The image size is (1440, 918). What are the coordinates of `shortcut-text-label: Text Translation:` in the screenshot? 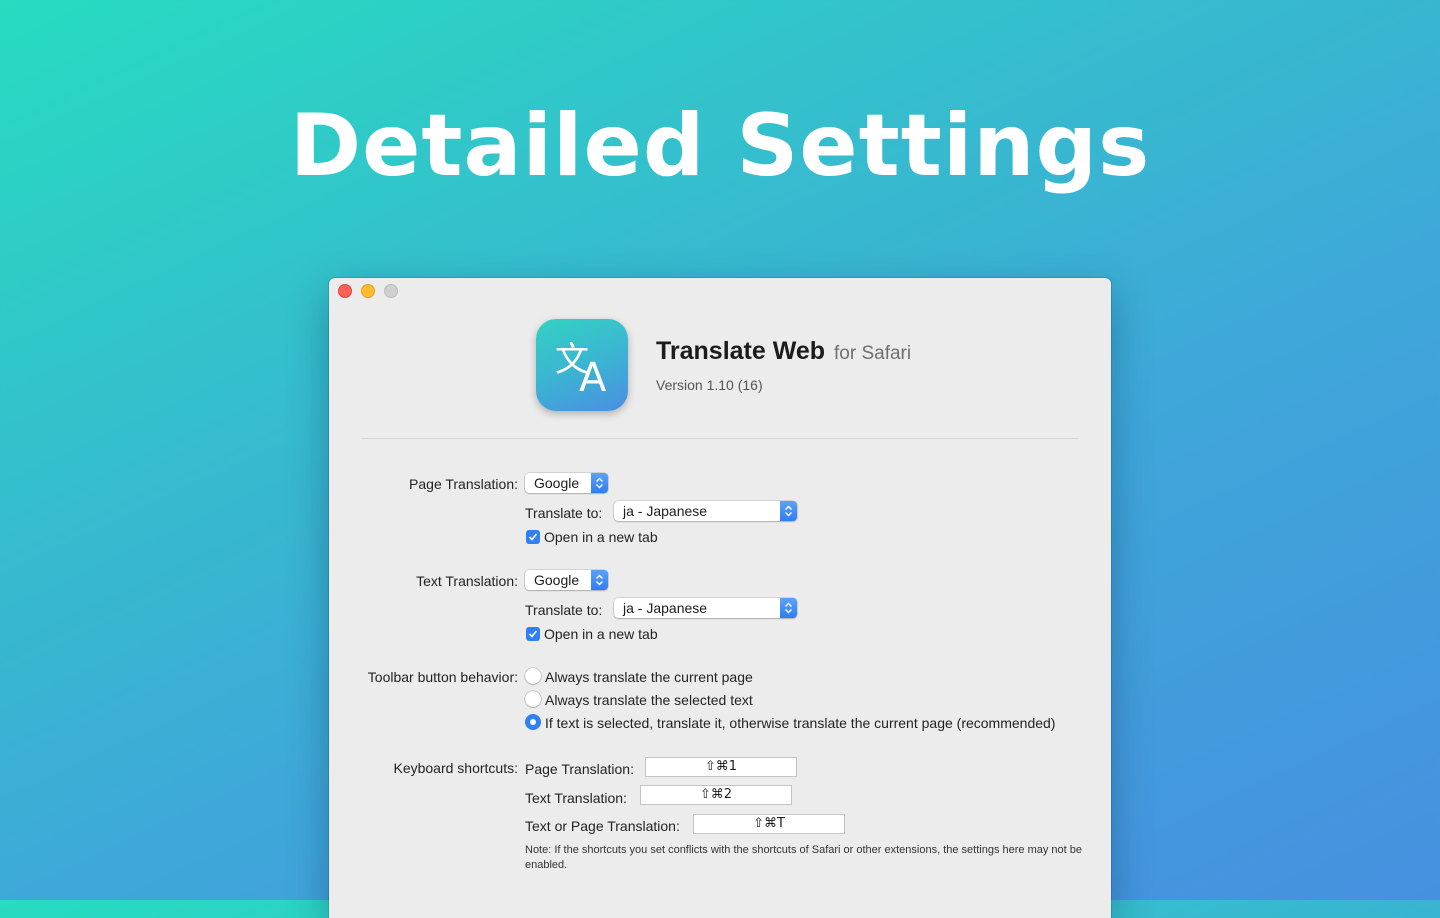 It's located at (576, 798).